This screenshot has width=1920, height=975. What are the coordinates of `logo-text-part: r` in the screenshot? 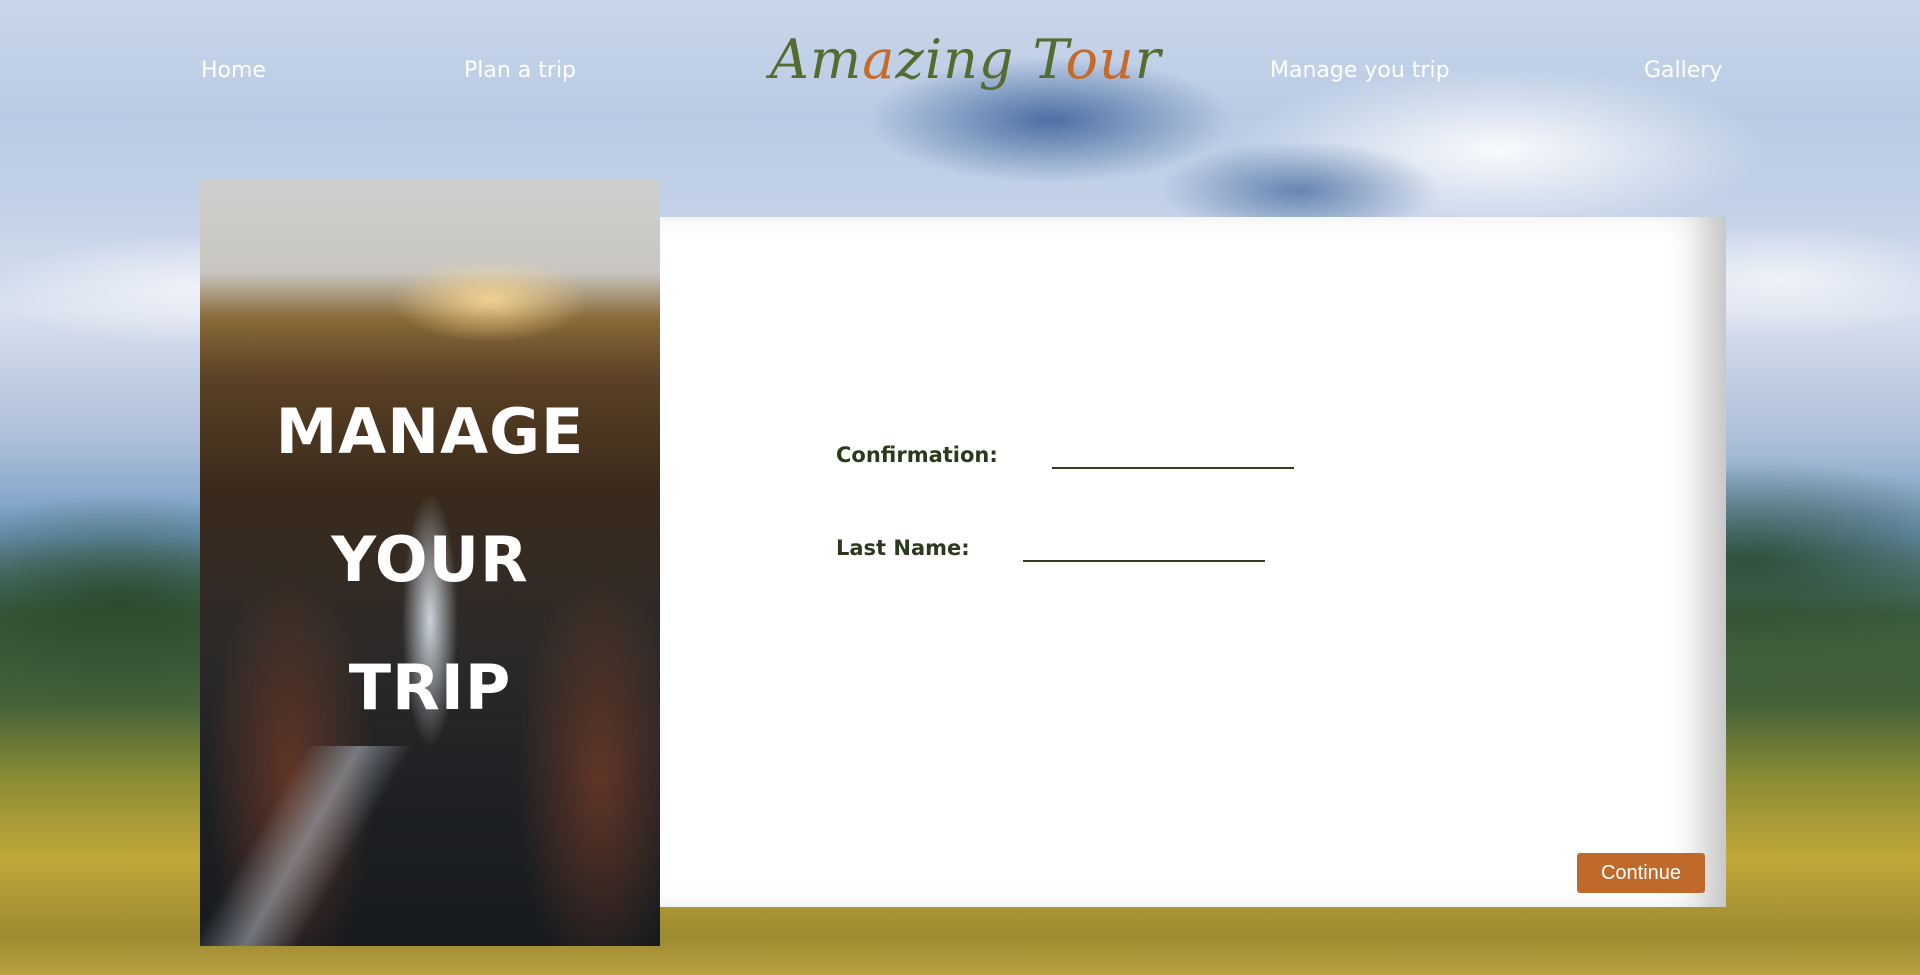 It's located at (1148, 59).